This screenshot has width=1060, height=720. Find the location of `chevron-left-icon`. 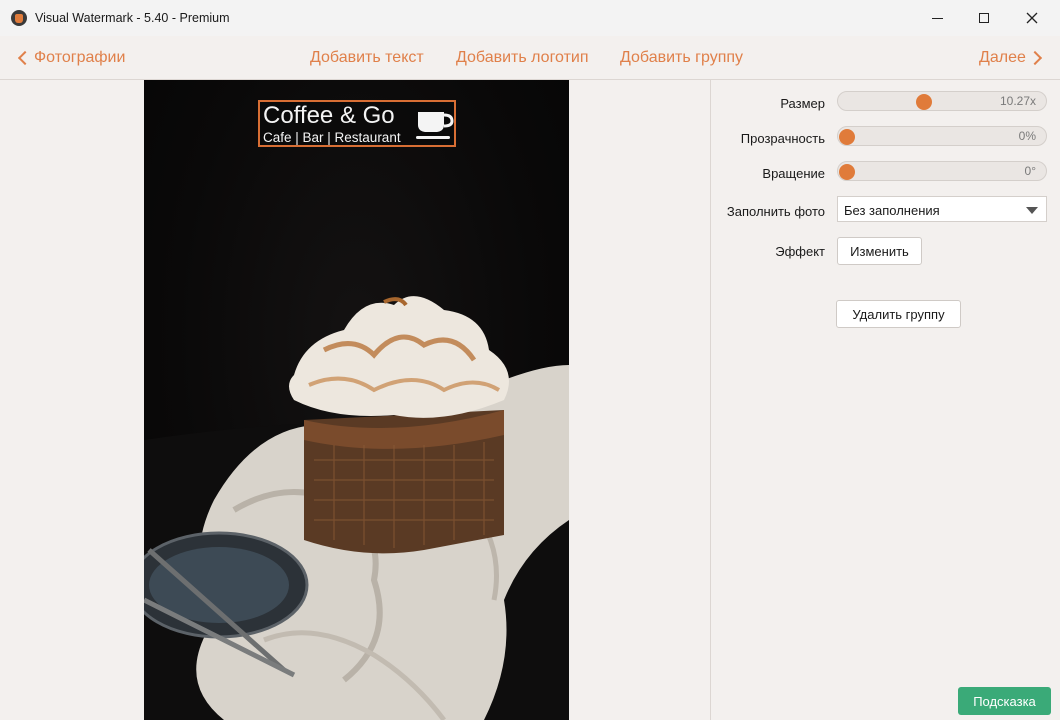

chevron-left-icon is located at coordinates (25, 58).